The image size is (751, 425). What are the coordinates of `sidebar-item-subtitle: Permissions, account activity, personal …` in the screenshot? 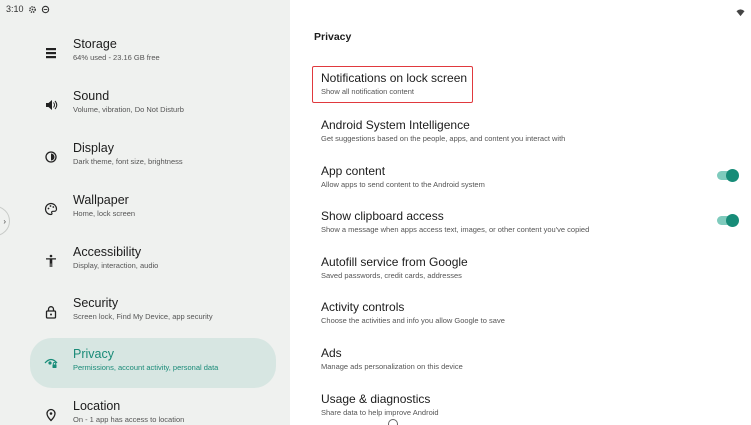 It's located at (146, 367).